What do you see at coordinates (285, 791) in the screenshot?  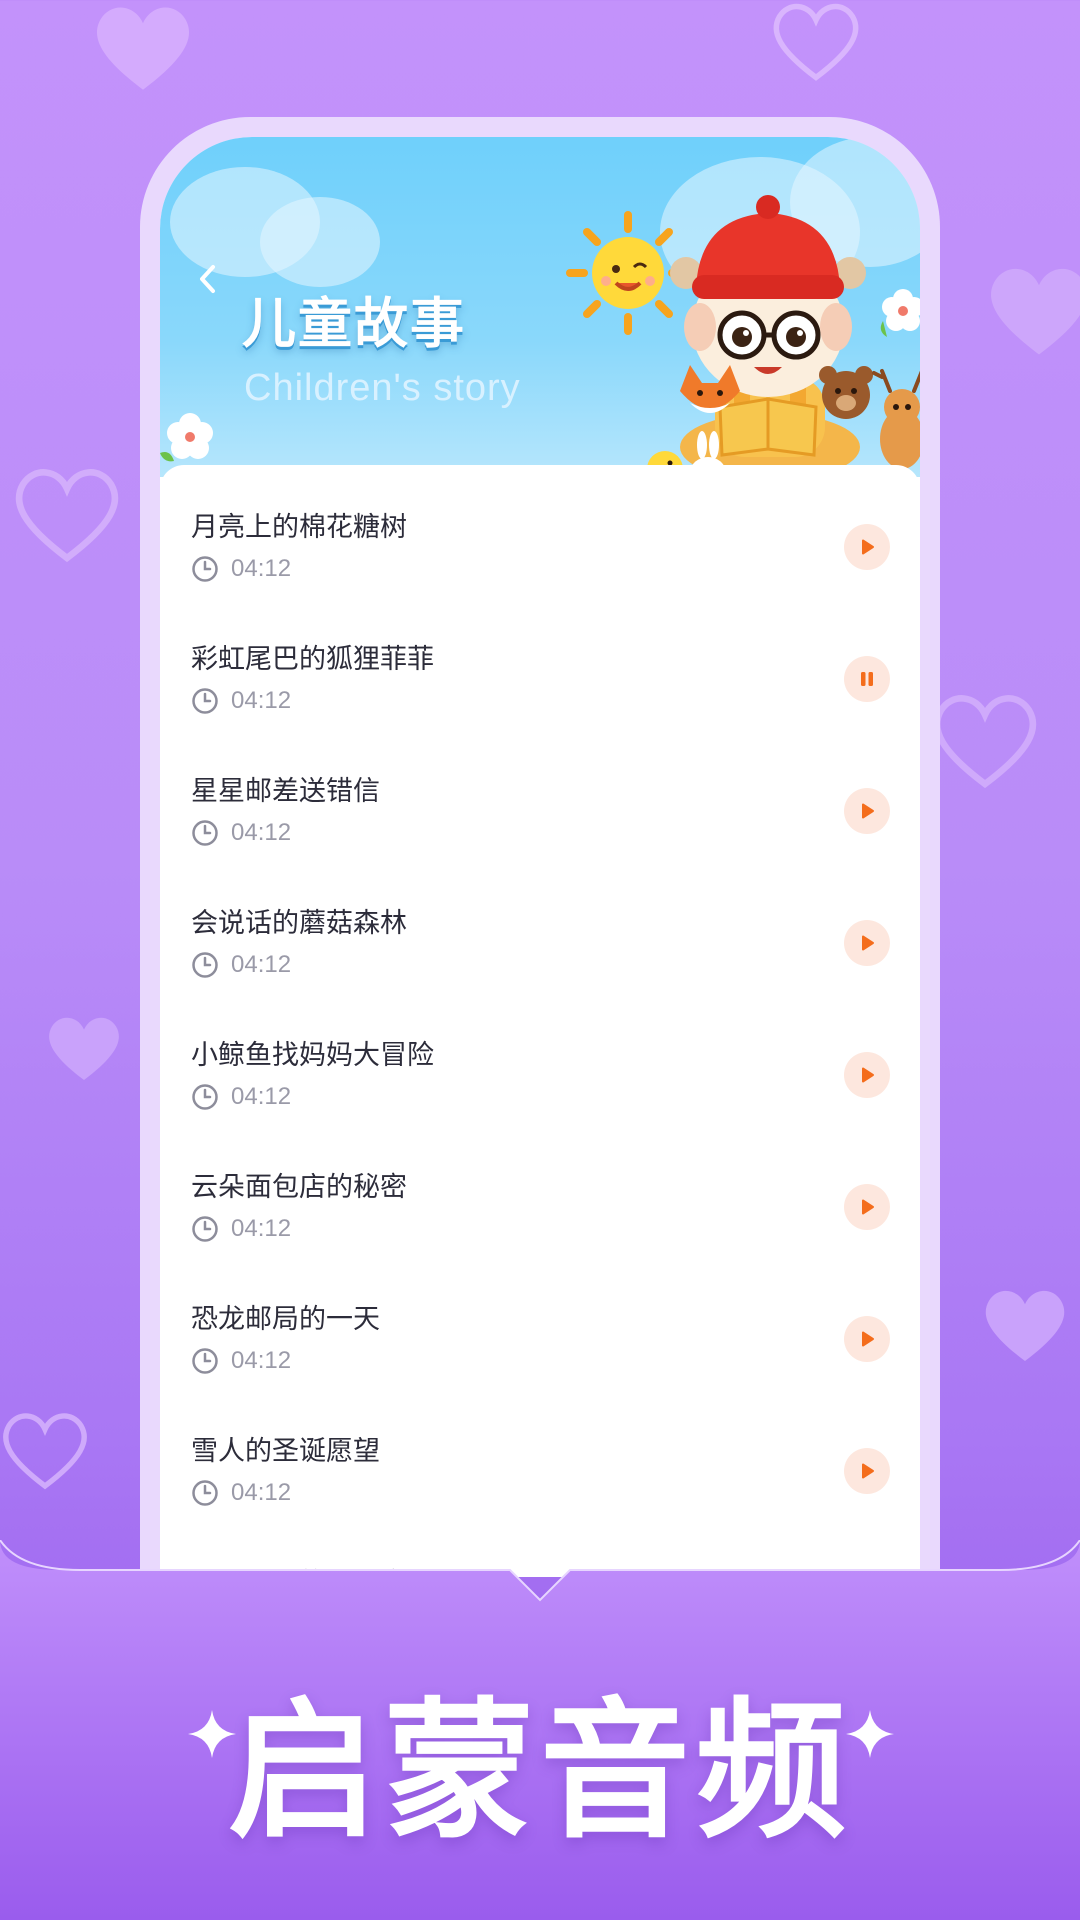 I see `story-title: 星星邮差送错信` at bounding box center [285, 791].